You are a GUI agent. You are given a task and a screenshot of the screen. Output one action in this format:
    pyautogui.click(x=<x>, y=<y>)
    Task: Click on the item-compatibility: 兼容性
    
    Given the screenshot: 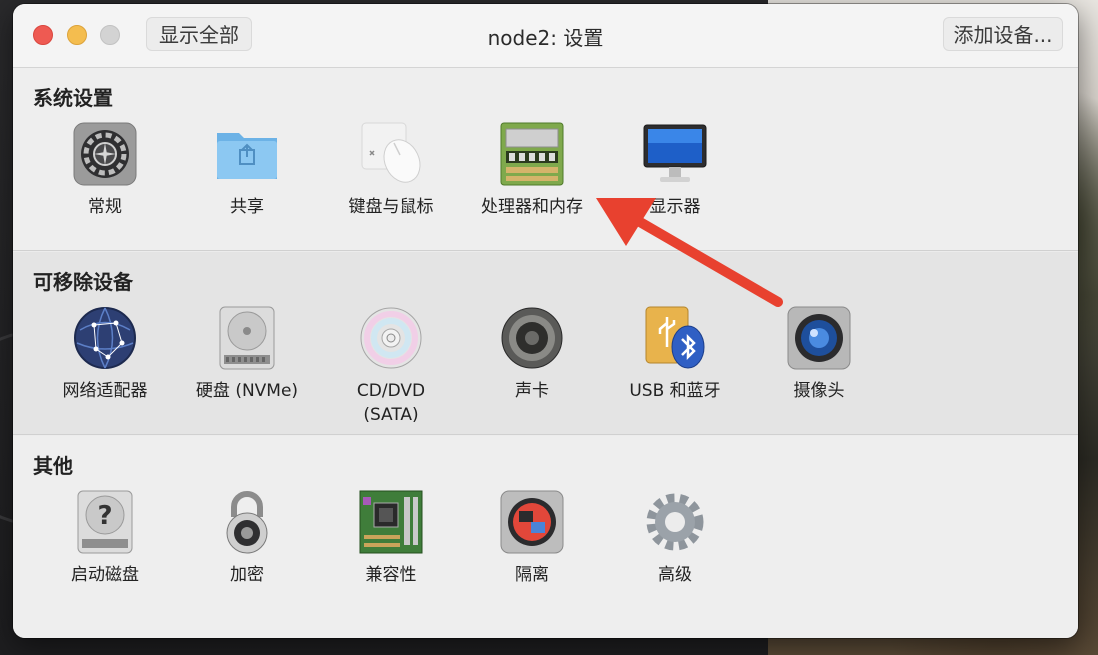 What is the action you would take?
    pyautogui.click(x=391, y=538)
    